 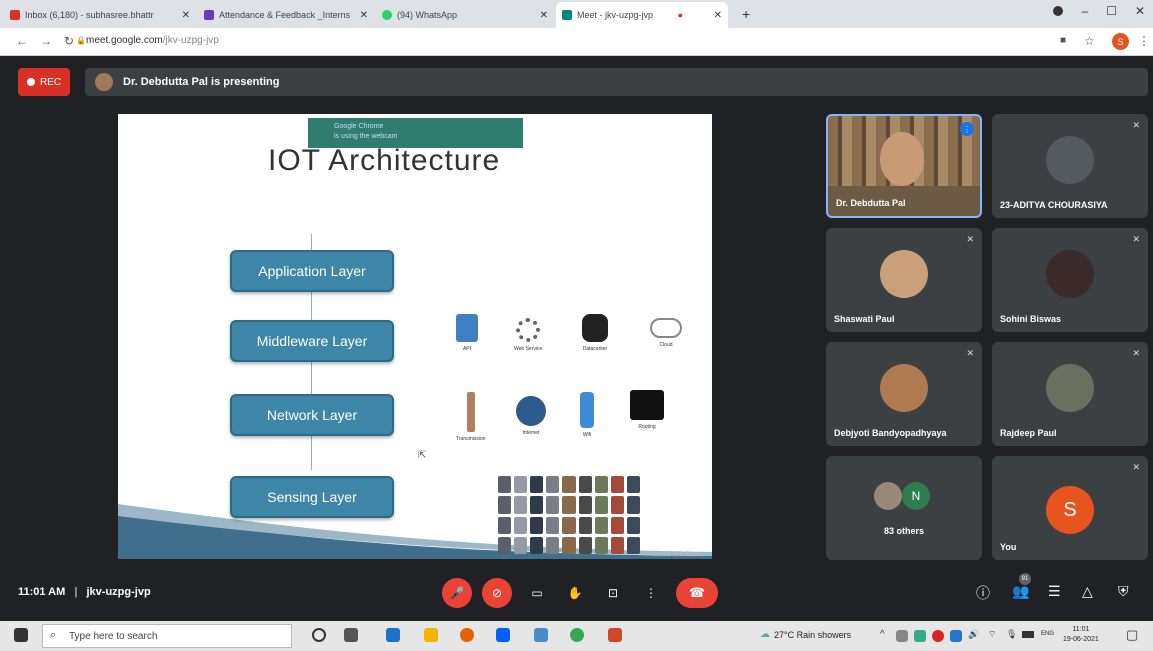 I want to click on participant-tile: ✕ Debjyoti Bandyopadhyaya, so click(x=904, y=394).